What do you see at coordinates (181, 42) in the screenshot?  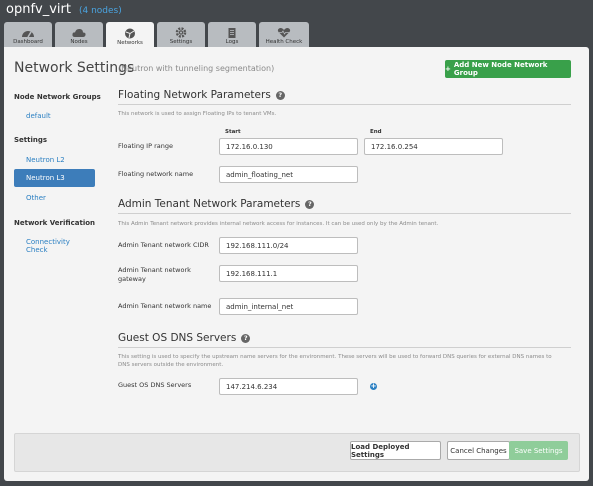 I see `tab-label: Settings` at bounding box center [181, 42].